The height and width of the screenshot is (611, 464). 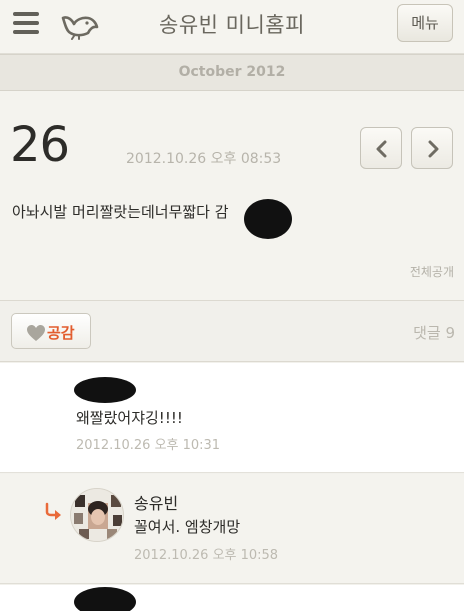 I want to click on comment-time: 2012.10.26 오후 10:31, so click(x=148, y=445).